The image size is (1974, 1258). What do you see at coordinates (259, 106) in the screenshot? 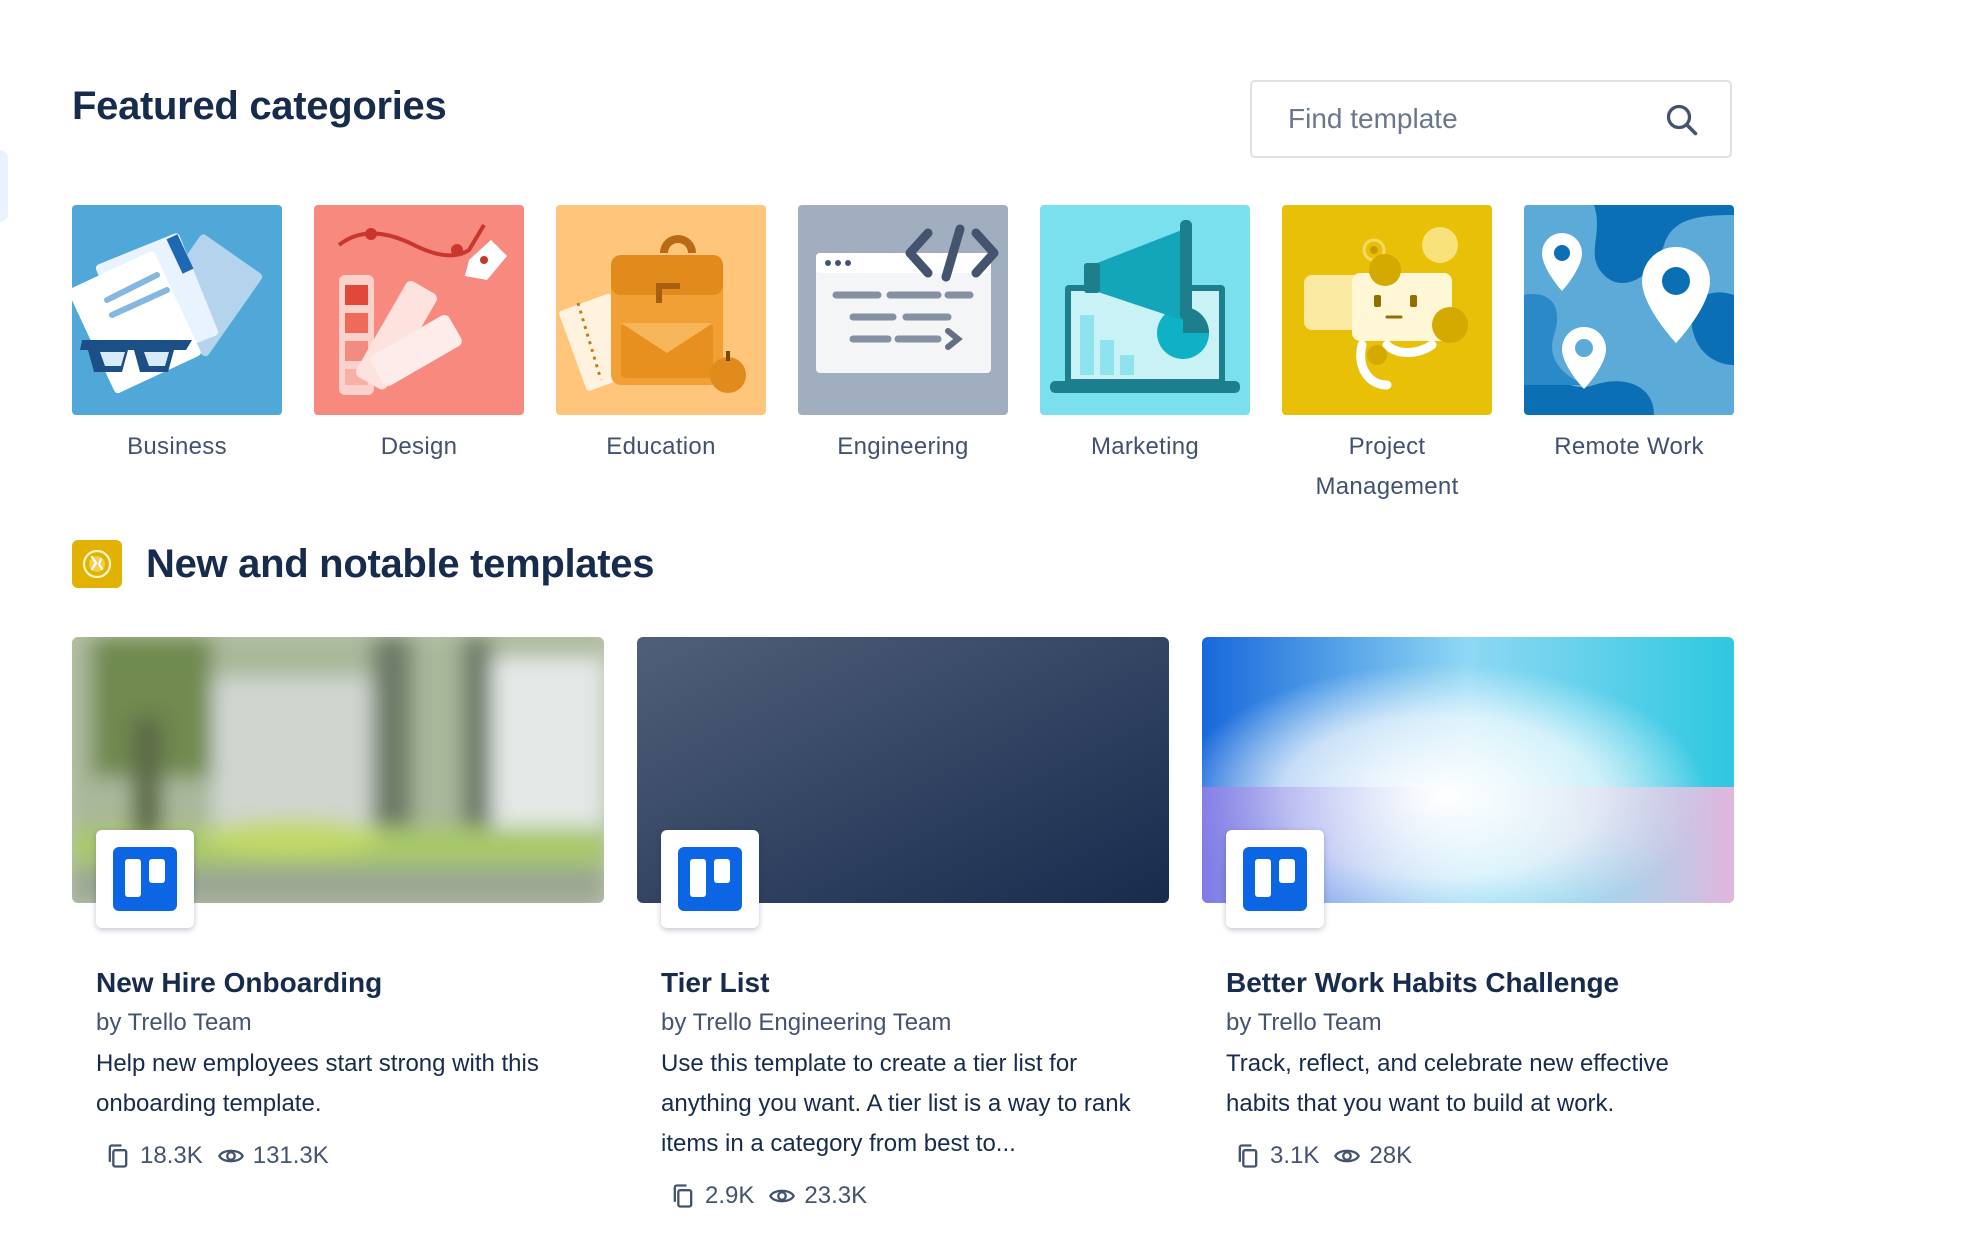
I see `featured-categories-heading: Featured categories` at bounding box center [259, 106].